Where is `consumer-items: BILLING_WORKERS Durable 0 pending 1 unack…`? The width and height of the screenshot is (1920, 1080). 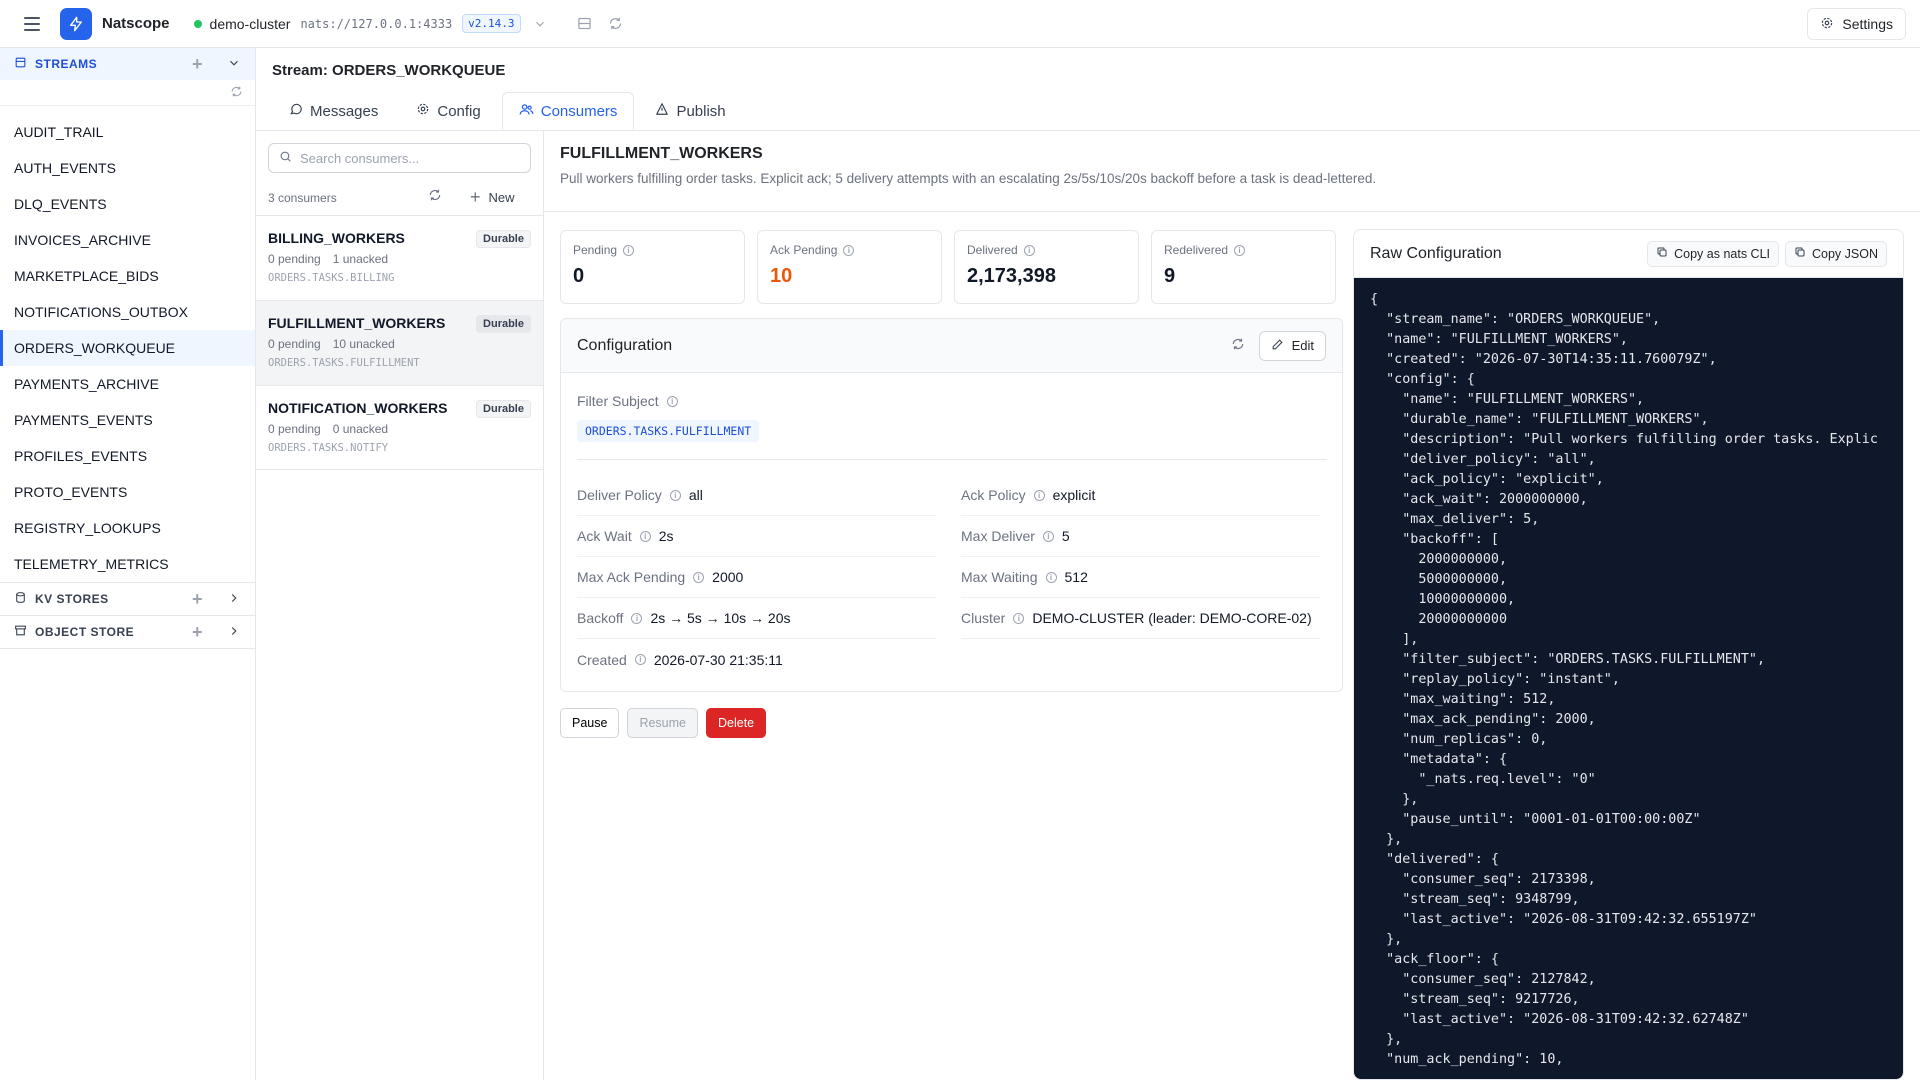
consumer-items: BILLING_WORKERS Durable 0 pending 1 unack… is located at coordinates (399, 342).